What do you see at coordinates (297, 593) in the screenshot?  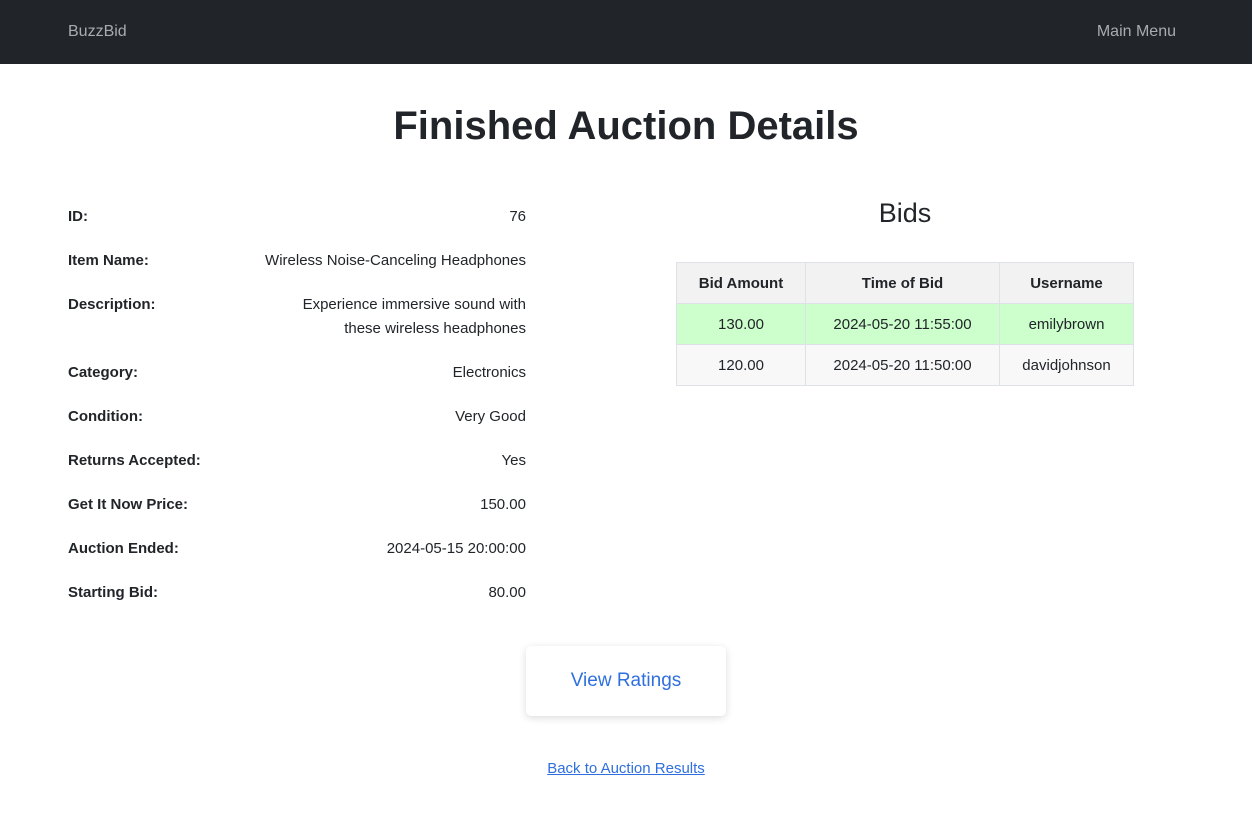 I see `detail-row-starting-bid: Starting Bid: 80.00` at bounding box center [297, 593].